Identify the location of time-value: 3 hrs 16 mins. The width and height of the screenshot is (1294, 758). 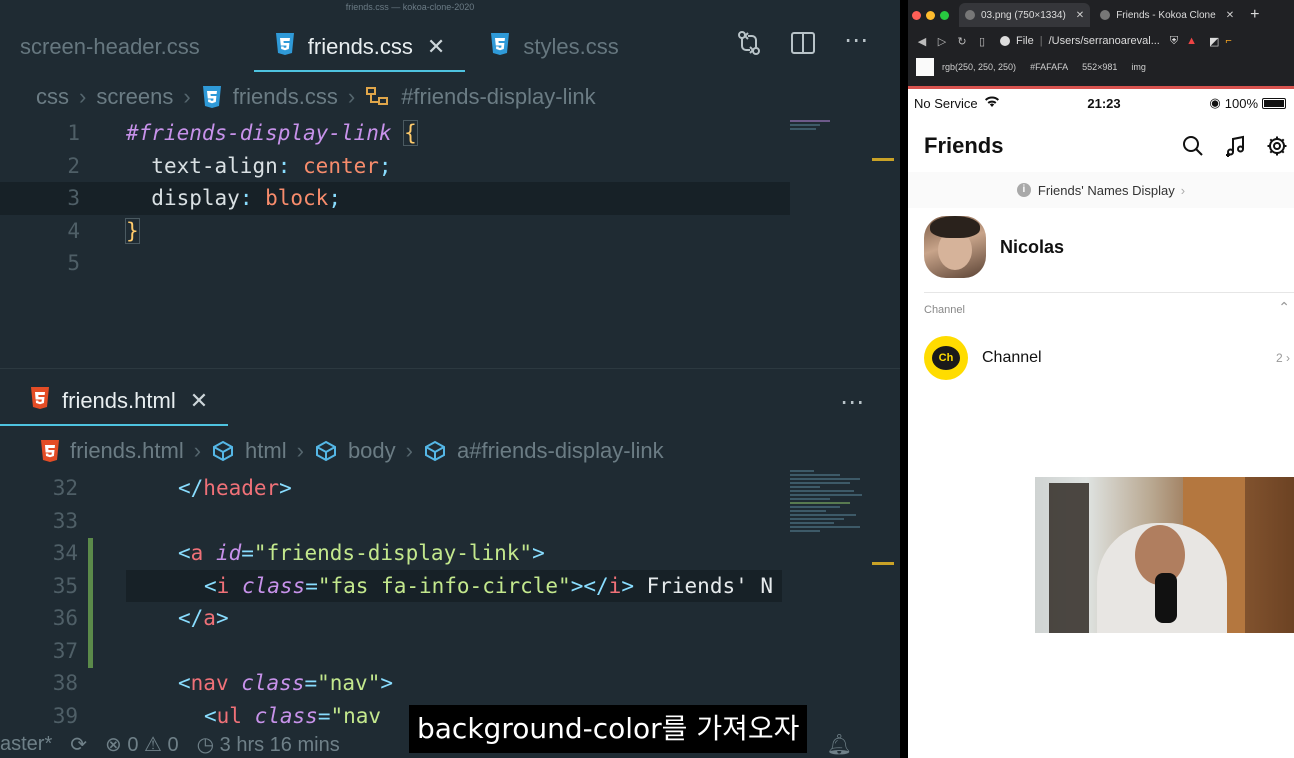
(279, 744).